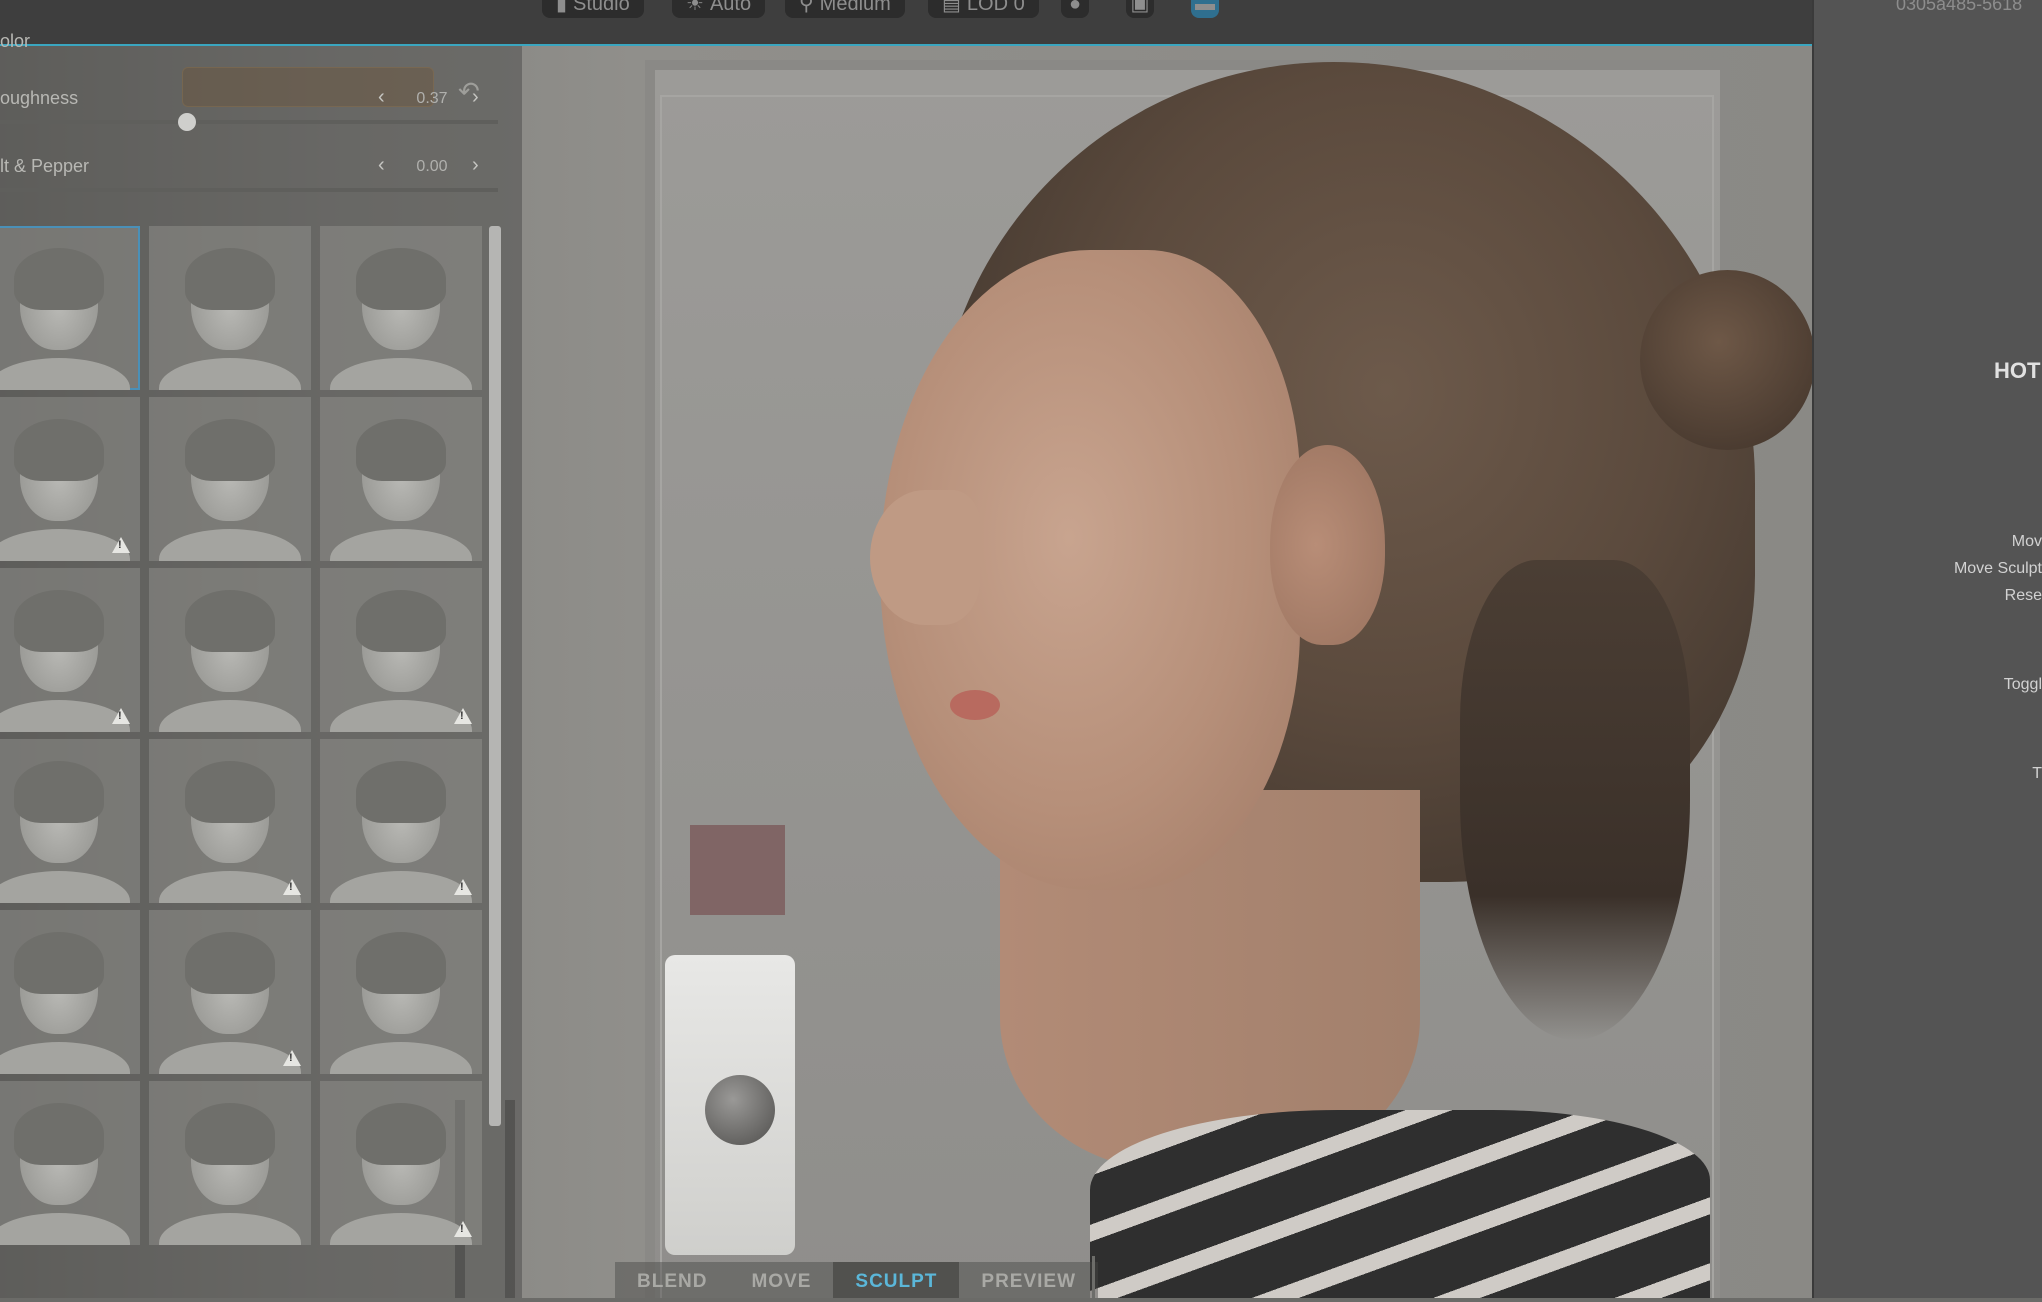 This screenshot has height=1302, width=2042. Describe the element at coordinates (39, 98) in the screenshot. I see `roughness-label: oughness` at that location.